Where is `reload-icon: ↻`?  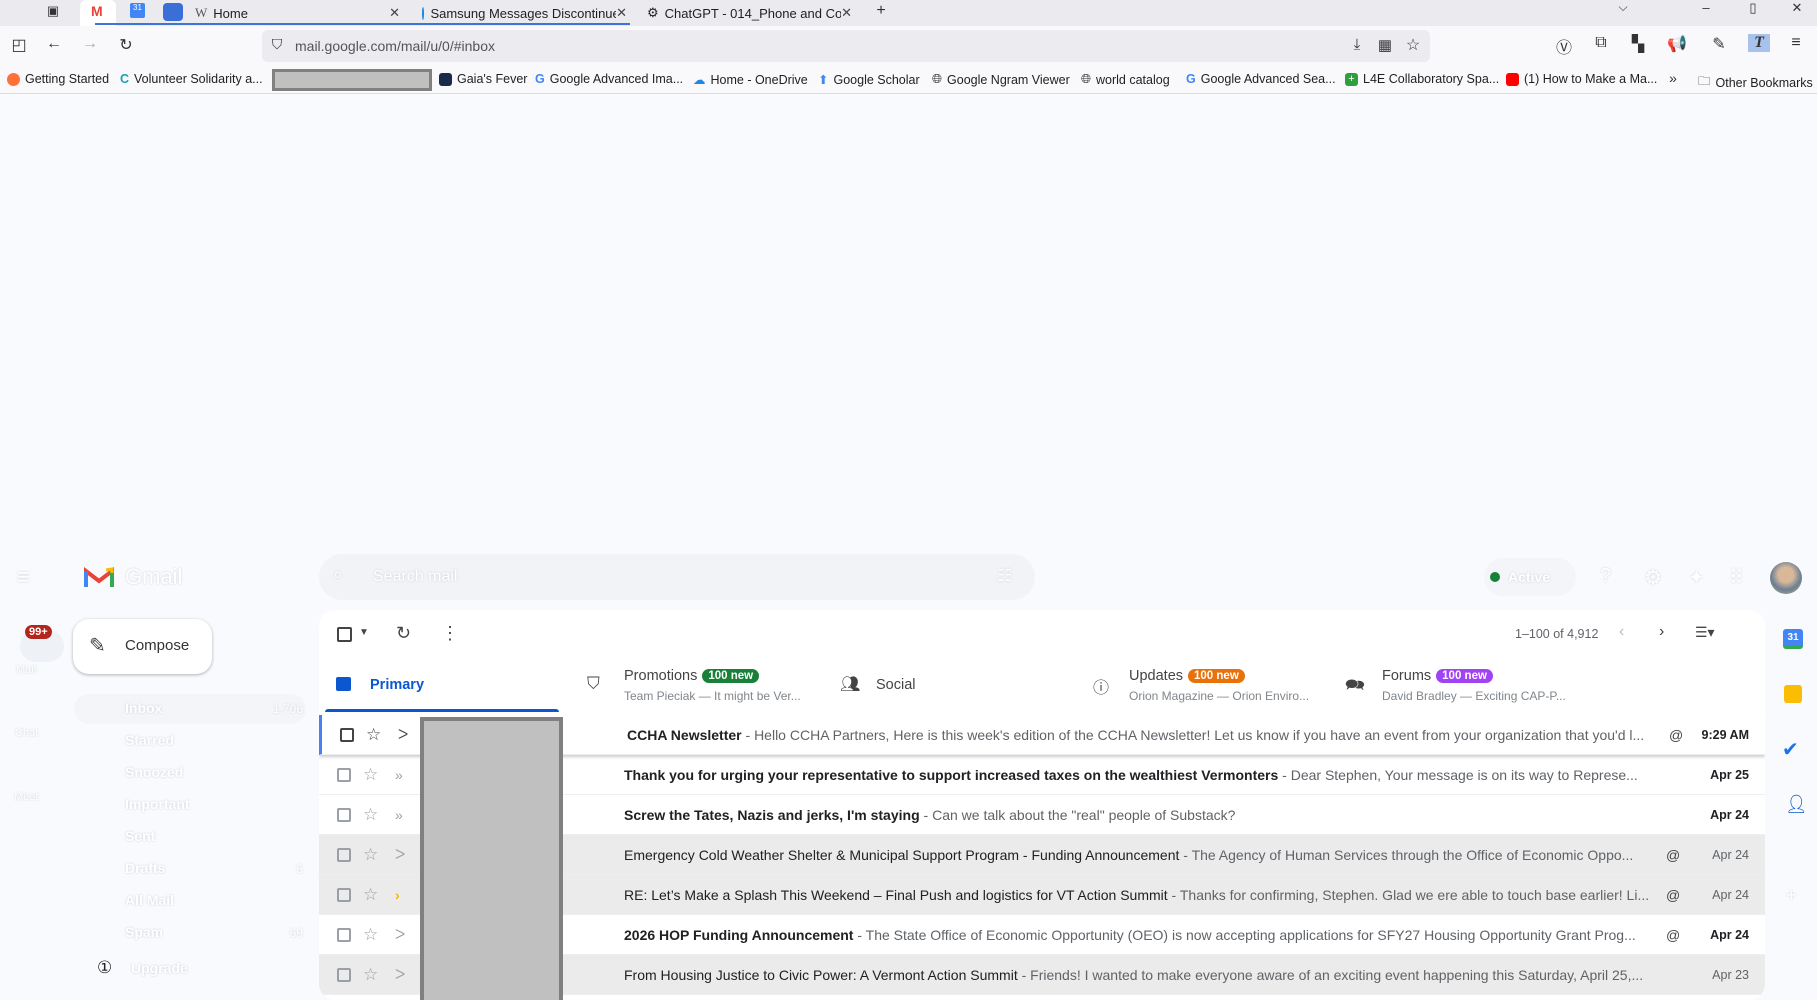
reload-icon: ↻ is located at coordinates (126, 45).